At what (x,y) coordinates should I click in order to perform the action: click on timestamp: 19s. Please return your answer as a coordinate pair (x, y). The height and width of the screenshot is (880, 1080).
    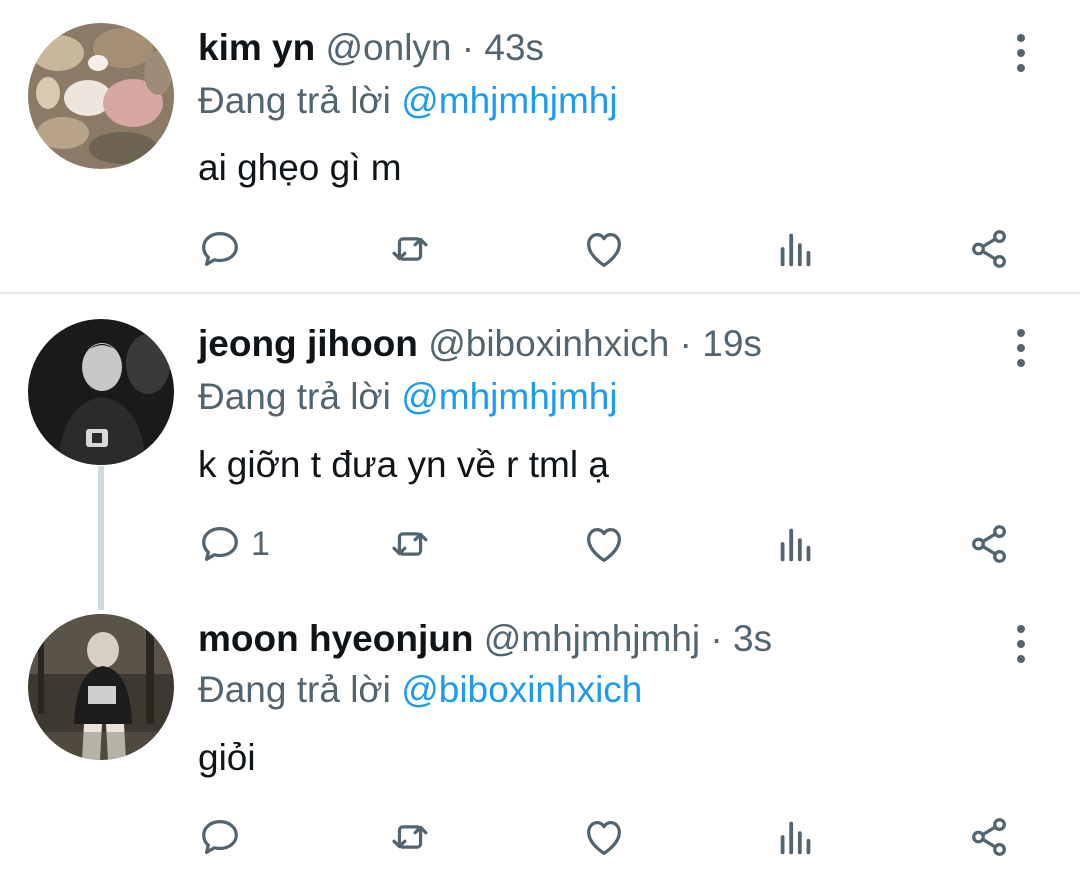
    Looking at the image, I should click on (732, 343).